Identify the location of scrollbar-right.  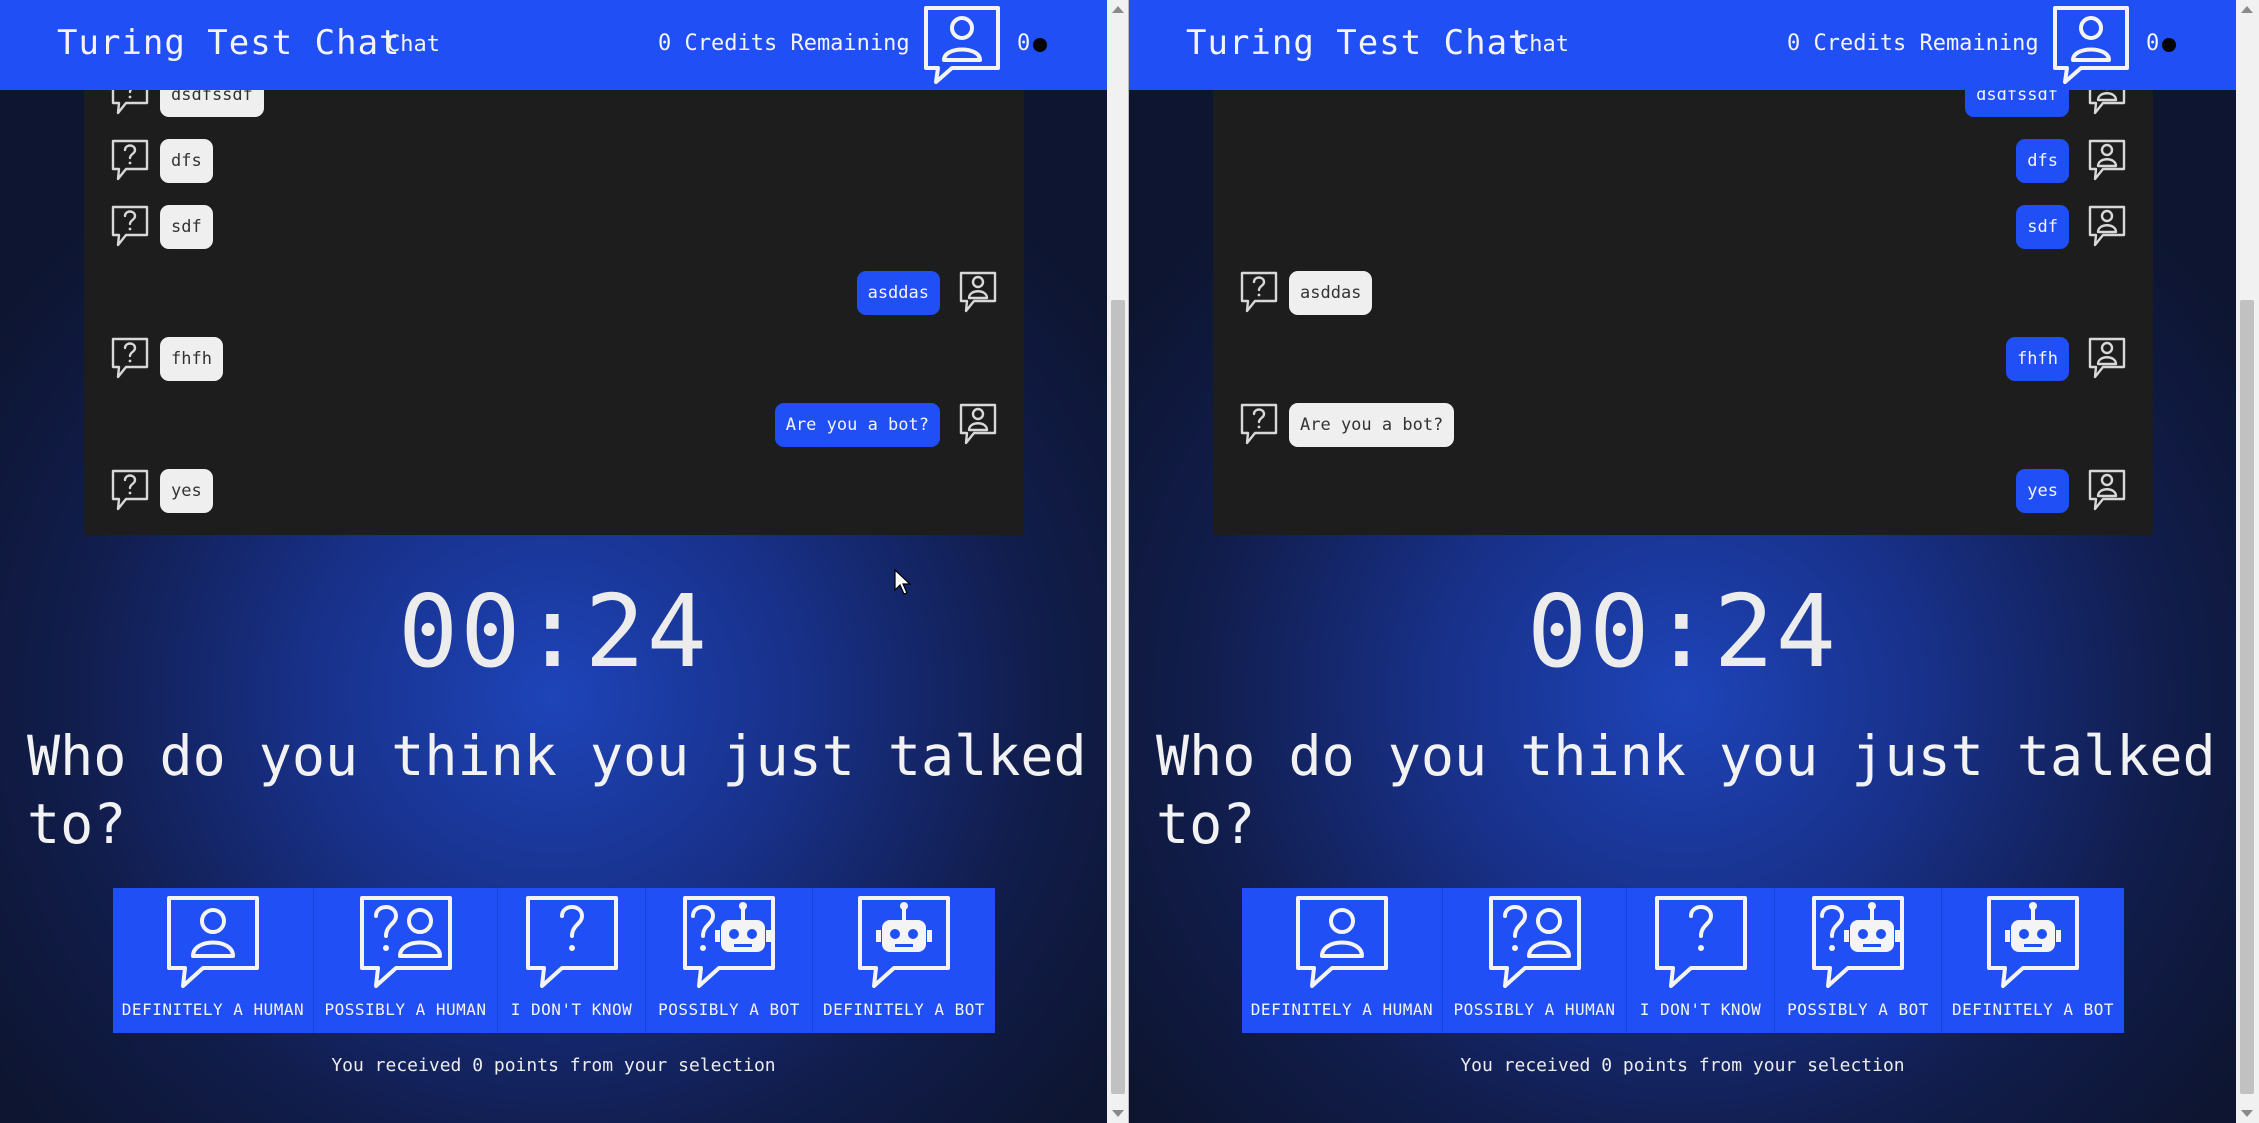
(2247, 561).